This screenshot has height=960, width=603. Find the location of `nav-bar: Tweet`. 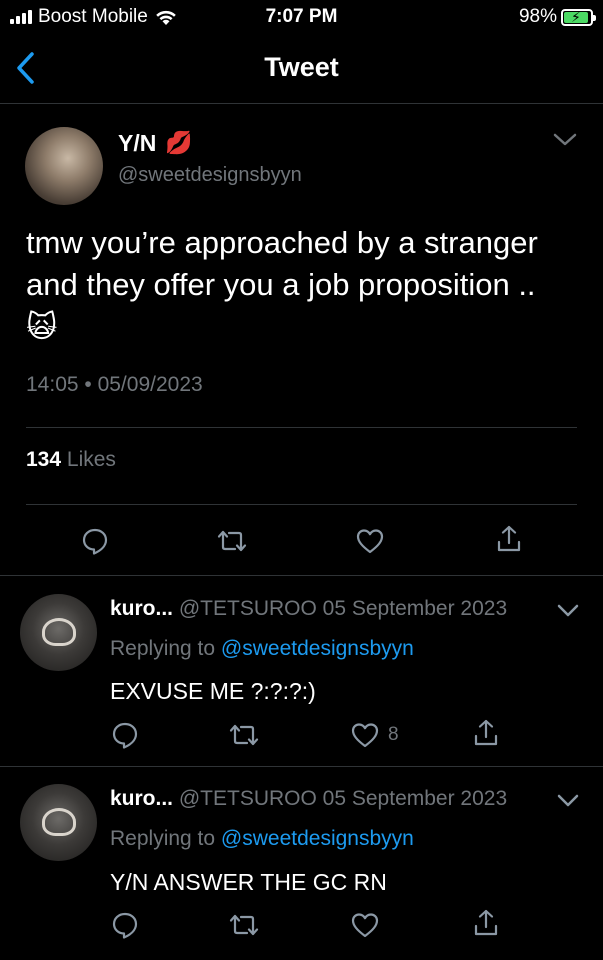

nav-bar: Tweet is located at coordinates (301, 69).